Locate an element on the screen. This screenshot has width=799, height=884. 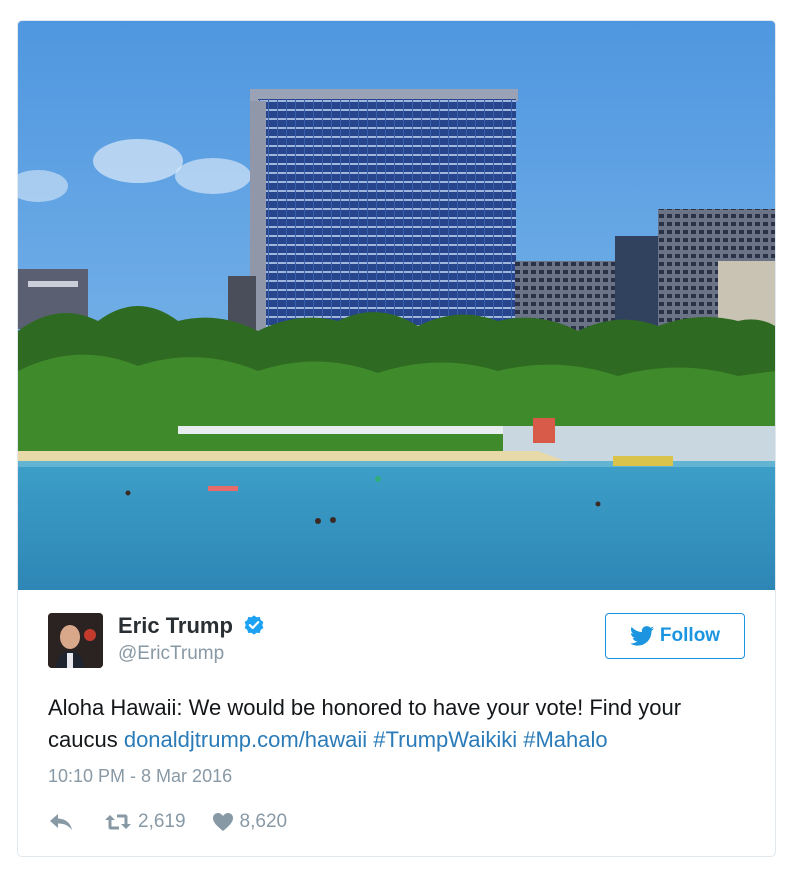
reply-button is located at coordinates (61, 822).